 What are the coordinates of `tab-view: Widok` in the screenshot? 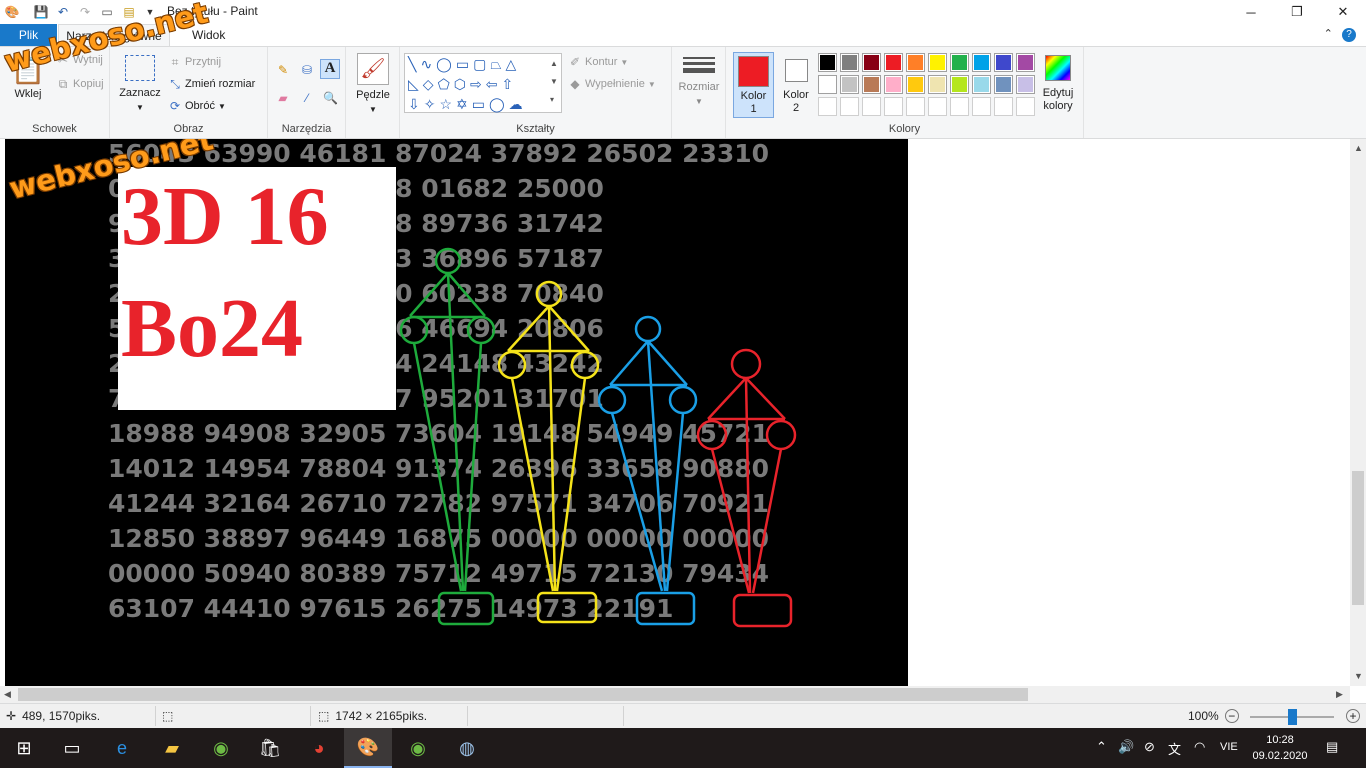 It's located at (208, 35).